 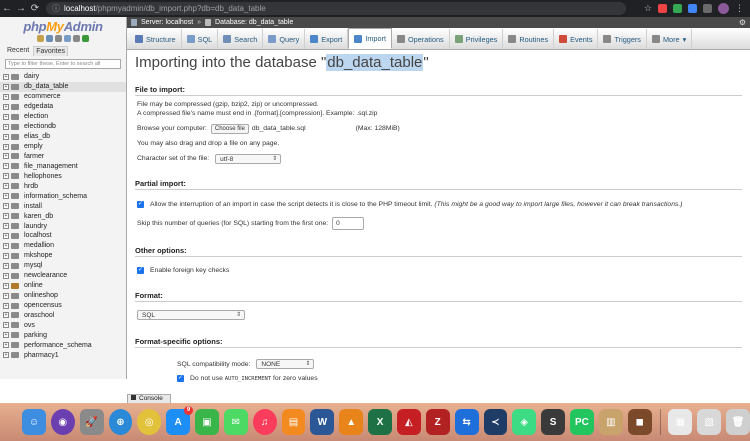 I want to click on settings-icon, so click(x=76, y=38).